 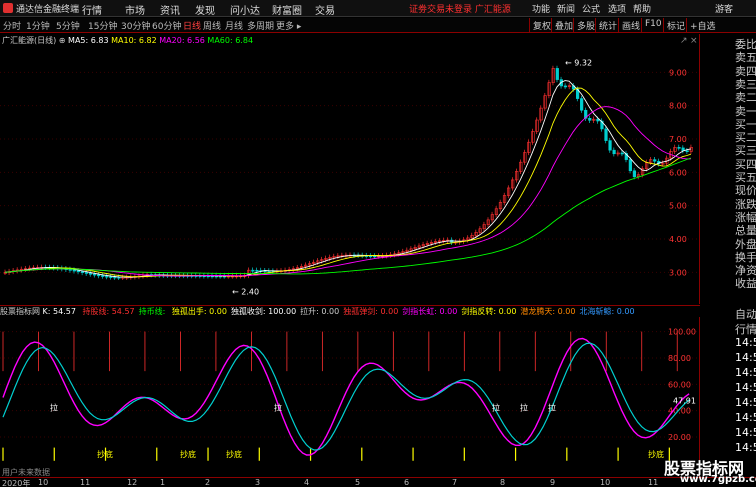 What do you see at coordinates (287, 9) in the screenshot?
I see `menu-wealth: 财富圈` at bounding box center [287, 9].